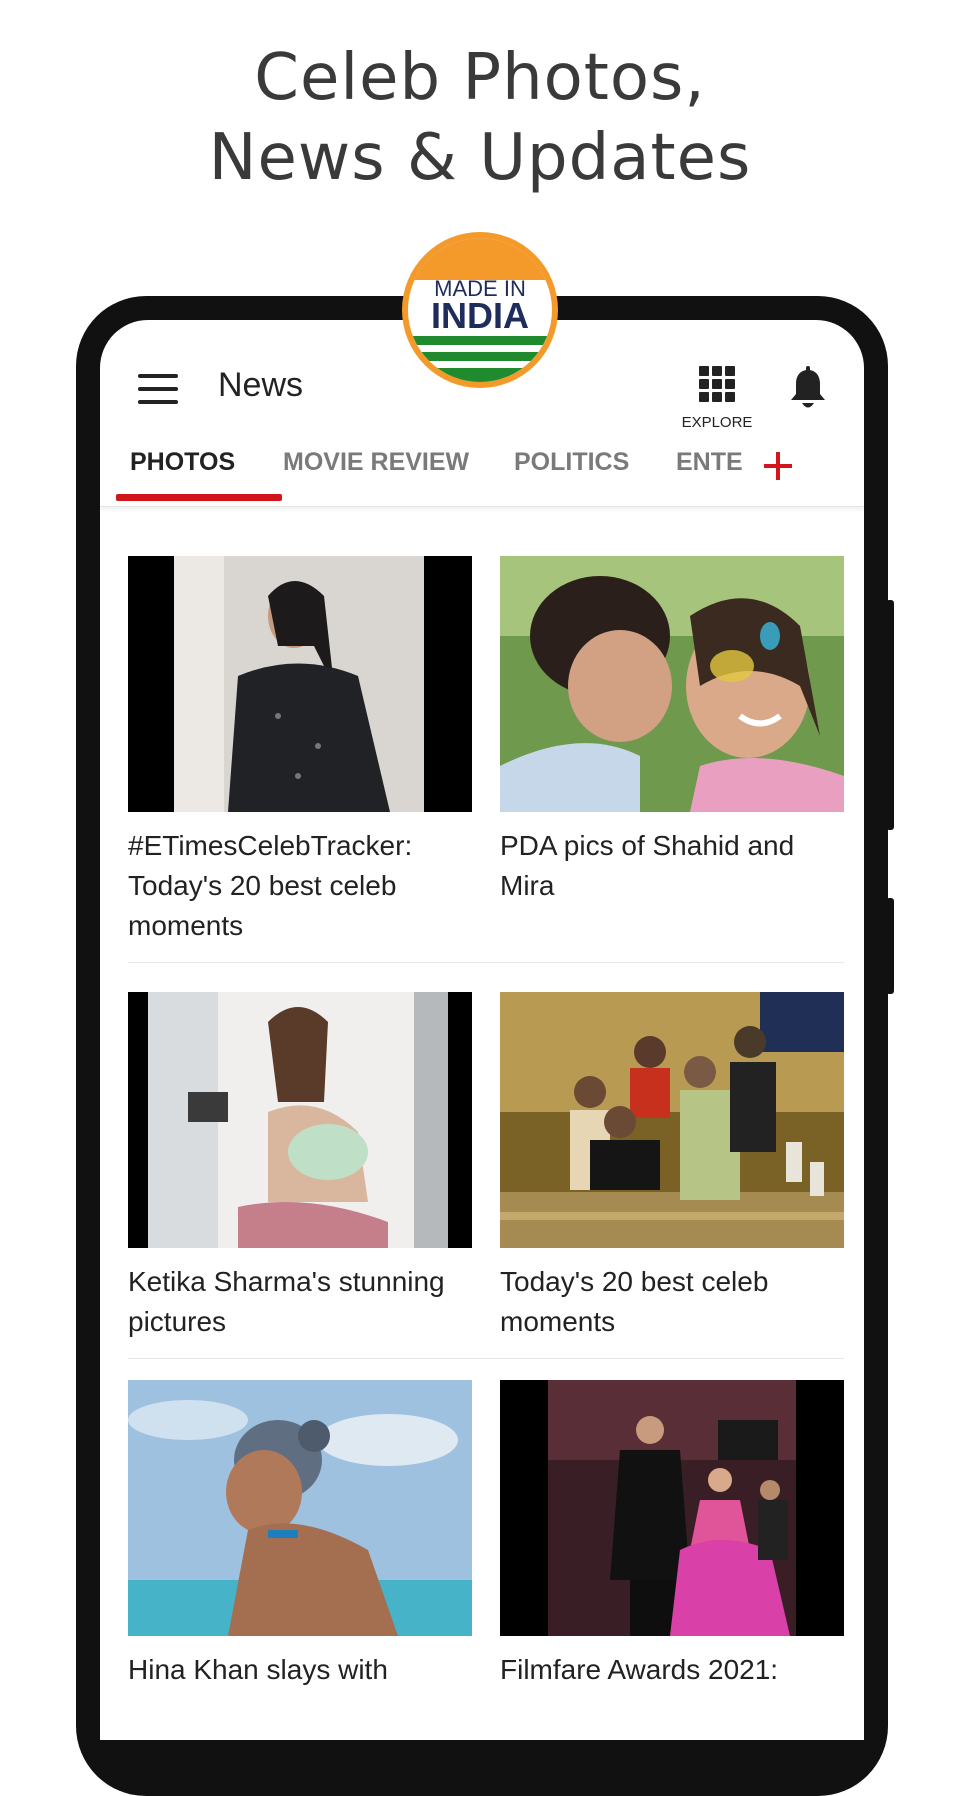 The width and height of the screenshot is (960, 1796). I want to click on bell-icon, so click(808, 389).